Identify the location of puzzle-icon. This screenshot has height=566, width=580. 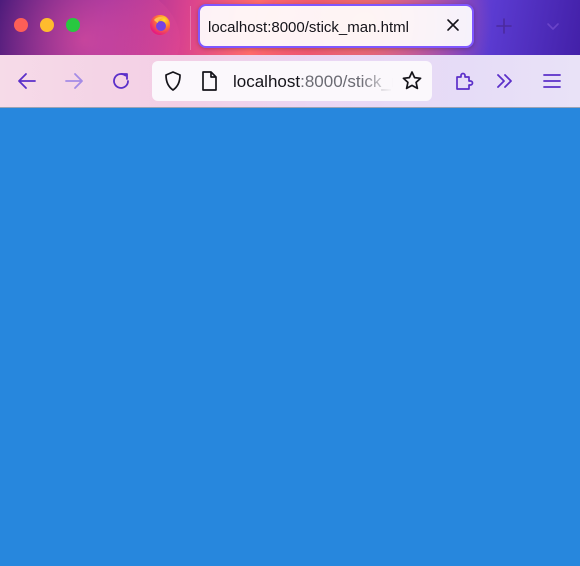
(464, 81).